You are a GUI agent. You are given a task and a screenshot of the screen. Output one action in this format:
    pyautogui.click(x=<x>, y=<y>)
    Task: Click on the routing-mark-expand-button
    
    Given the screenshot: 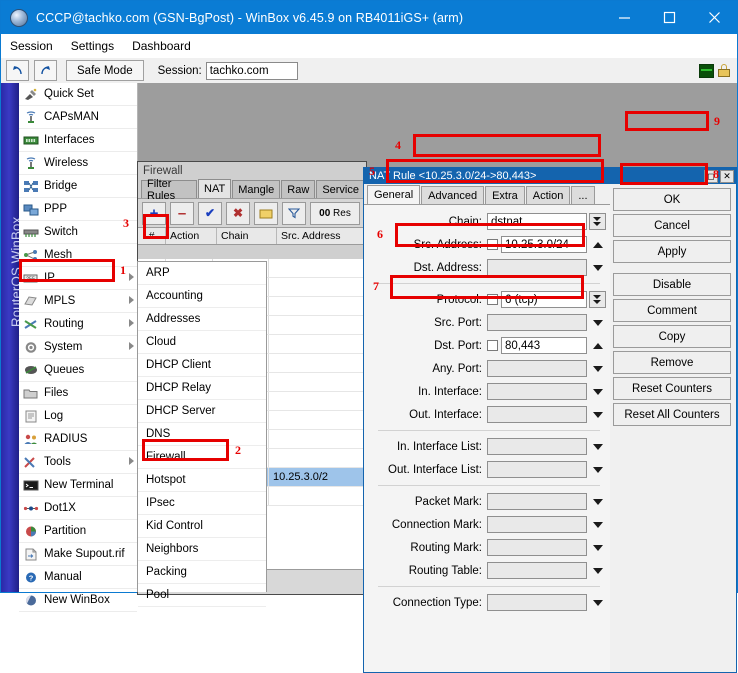 What is the action you would take?
    pyautogui.click(x=597, y=547)
    